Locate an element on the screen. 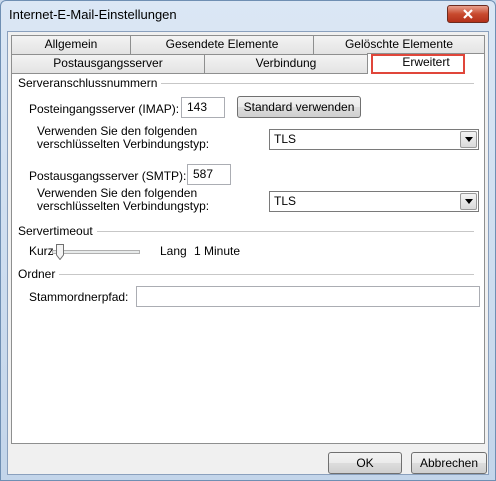 Image resolution: width=496 pixels, height=481 pixels. encryption-type-select-1: TLS is located at coordinates (374, 139).